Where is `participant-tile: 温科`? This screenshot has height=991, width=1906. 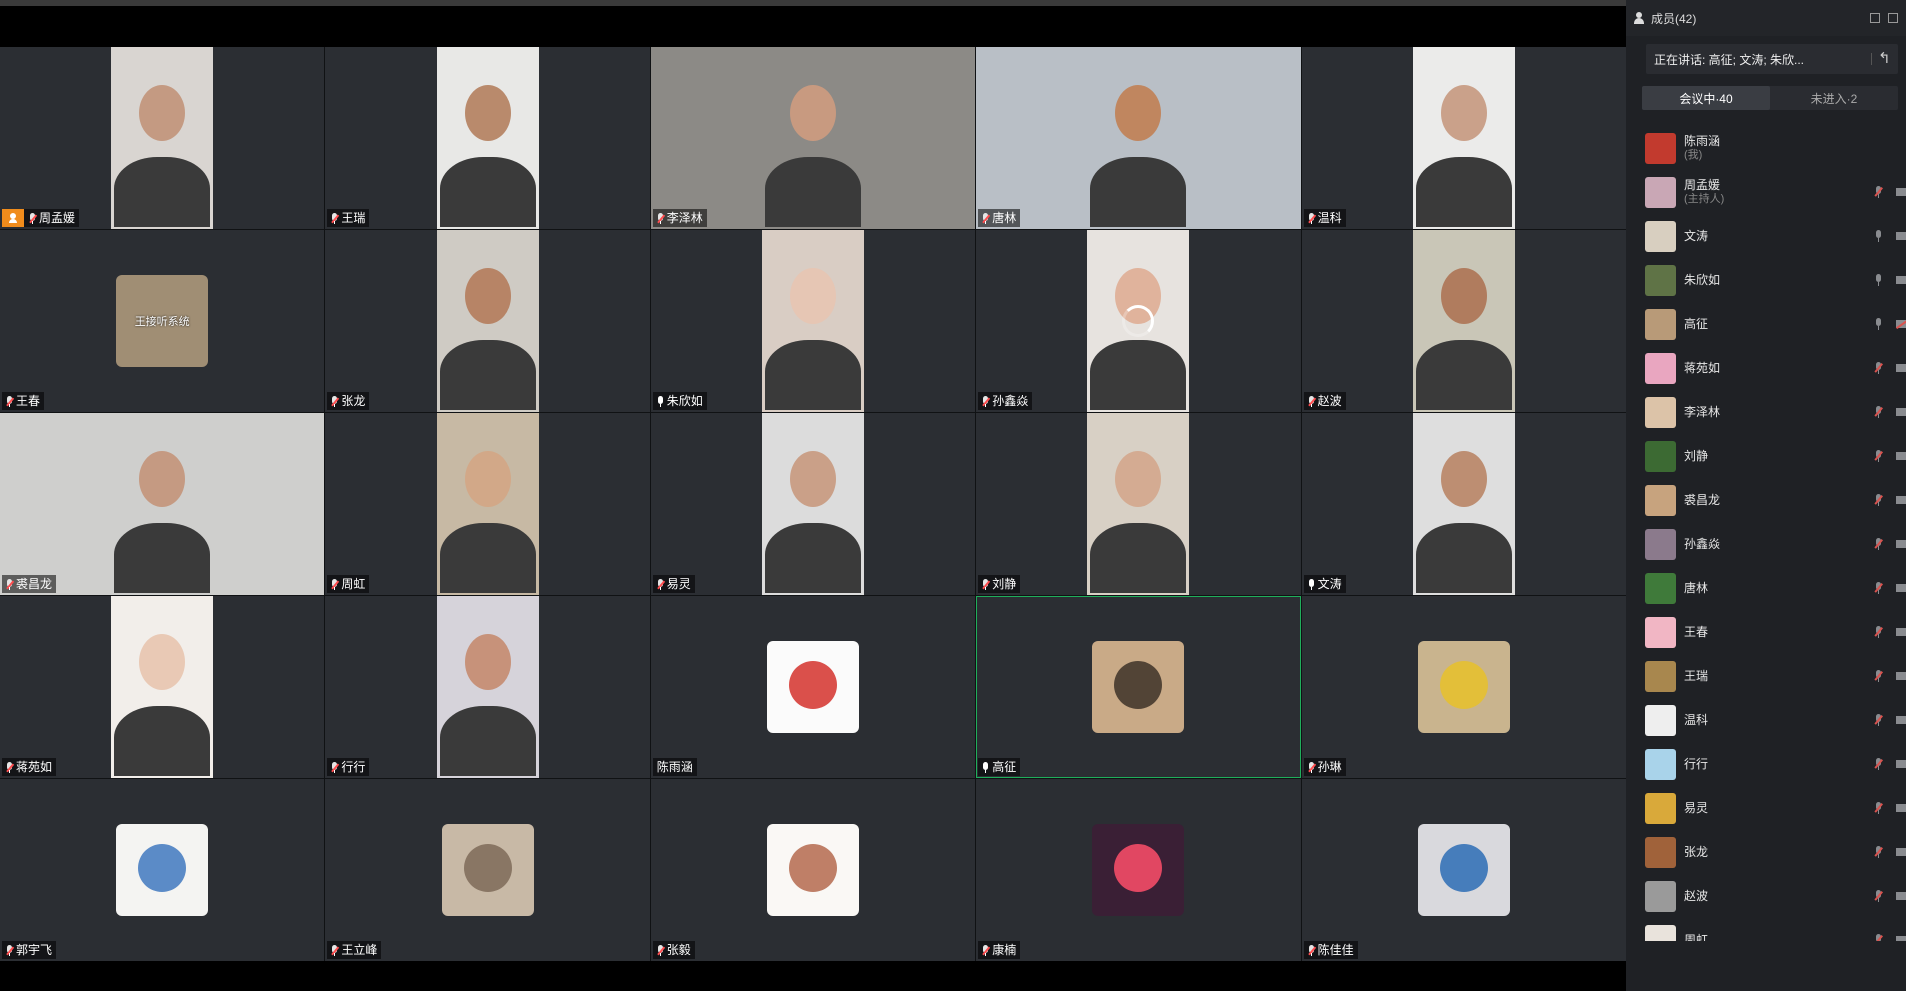 participant-tile: 温科 is located at coordinates (1463, 138).